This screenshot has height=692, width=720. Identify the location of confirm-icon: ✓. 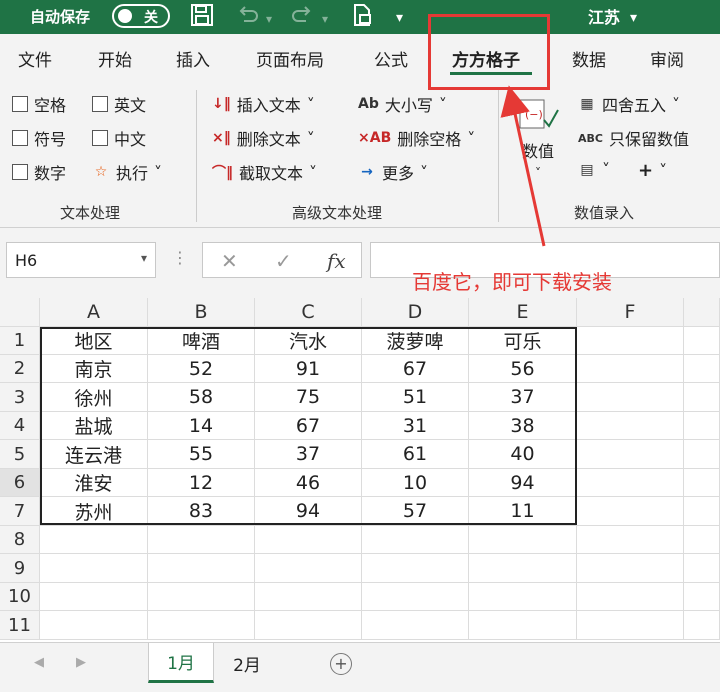
(283, 261).